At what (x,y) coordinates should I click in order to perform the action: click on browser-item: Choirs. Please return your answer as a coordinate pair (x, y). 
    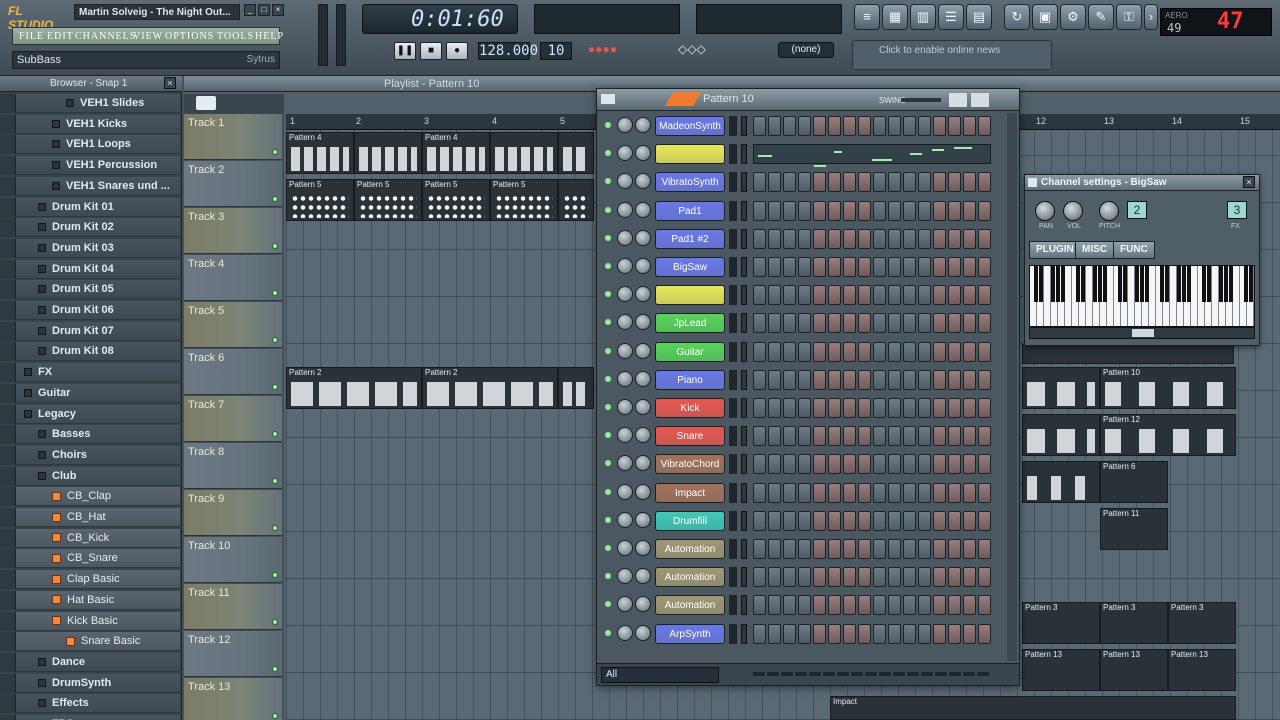
    Looking at the image, I should click on (90, 455).